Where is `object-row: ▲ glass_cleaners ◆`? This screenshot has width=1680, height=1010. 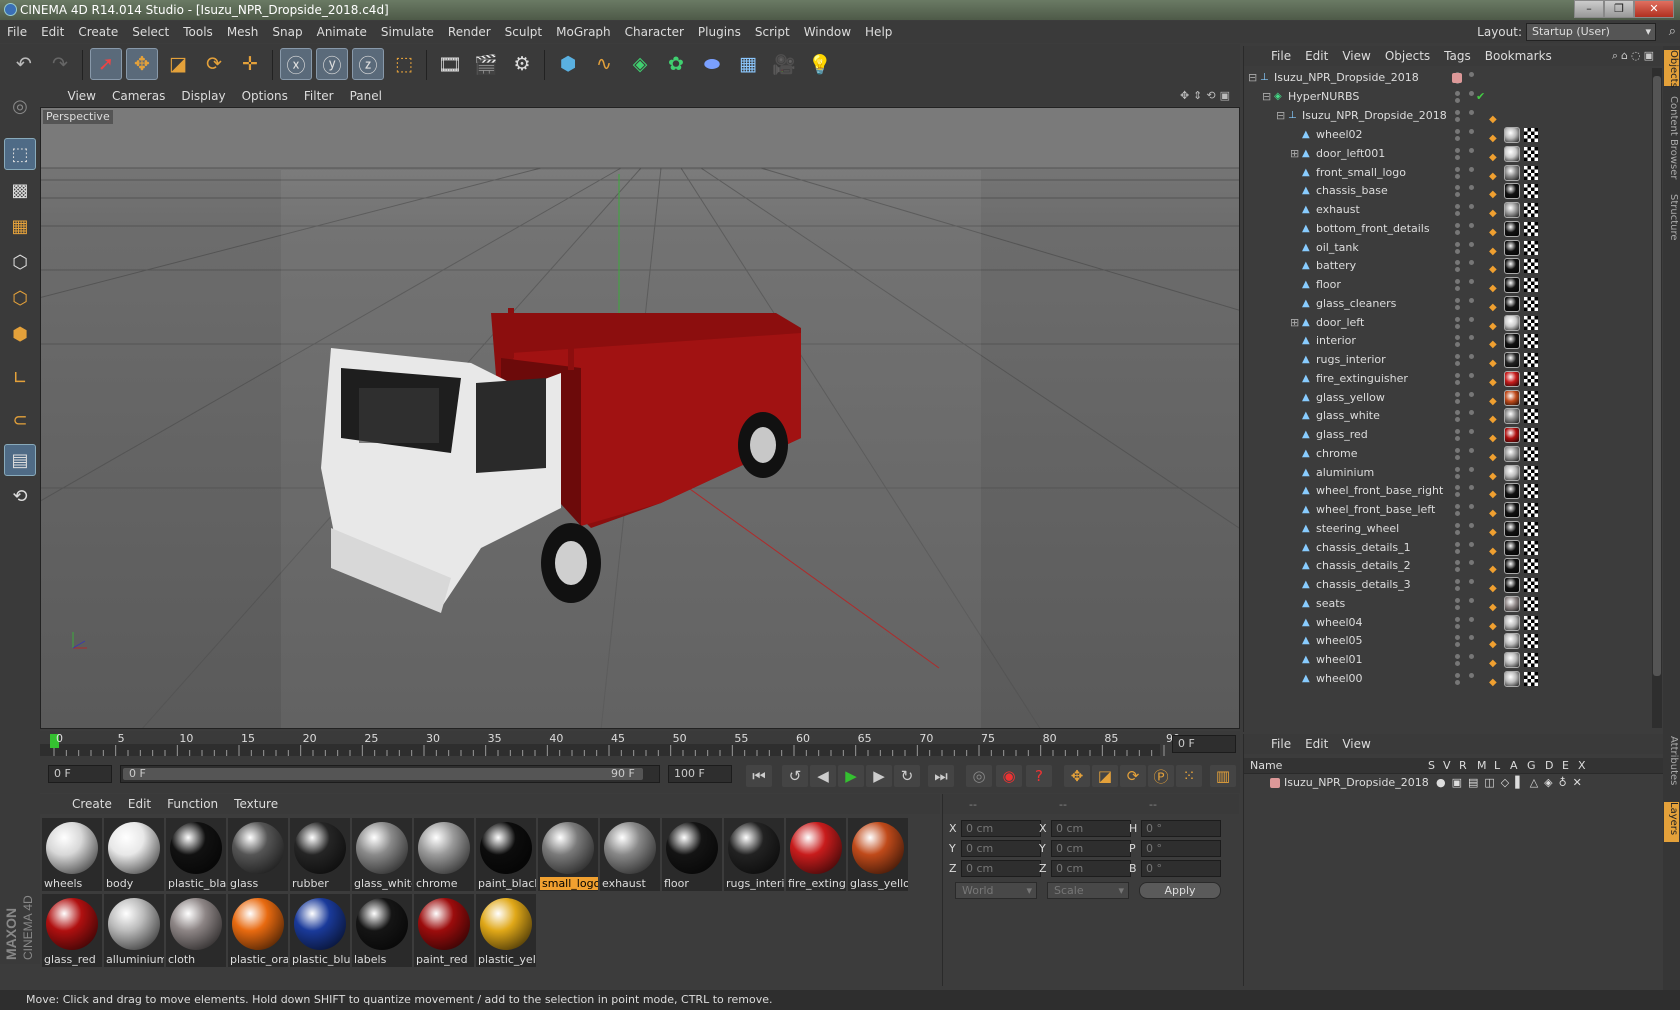
object-row: ▲ glass_cleaners ◆ is located at coordinates (1449, 304).